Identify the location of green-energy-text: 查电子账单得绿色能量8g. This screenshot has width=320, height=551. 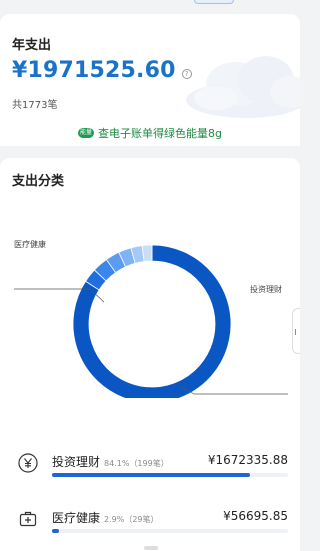
(160, 133).